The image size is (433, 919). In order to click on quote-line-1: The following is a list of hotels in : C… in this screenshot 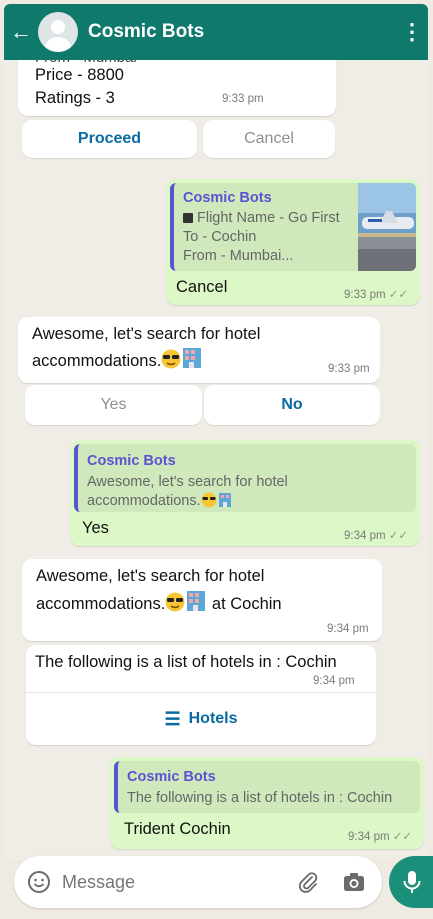, I will do `click(260, 798)`.